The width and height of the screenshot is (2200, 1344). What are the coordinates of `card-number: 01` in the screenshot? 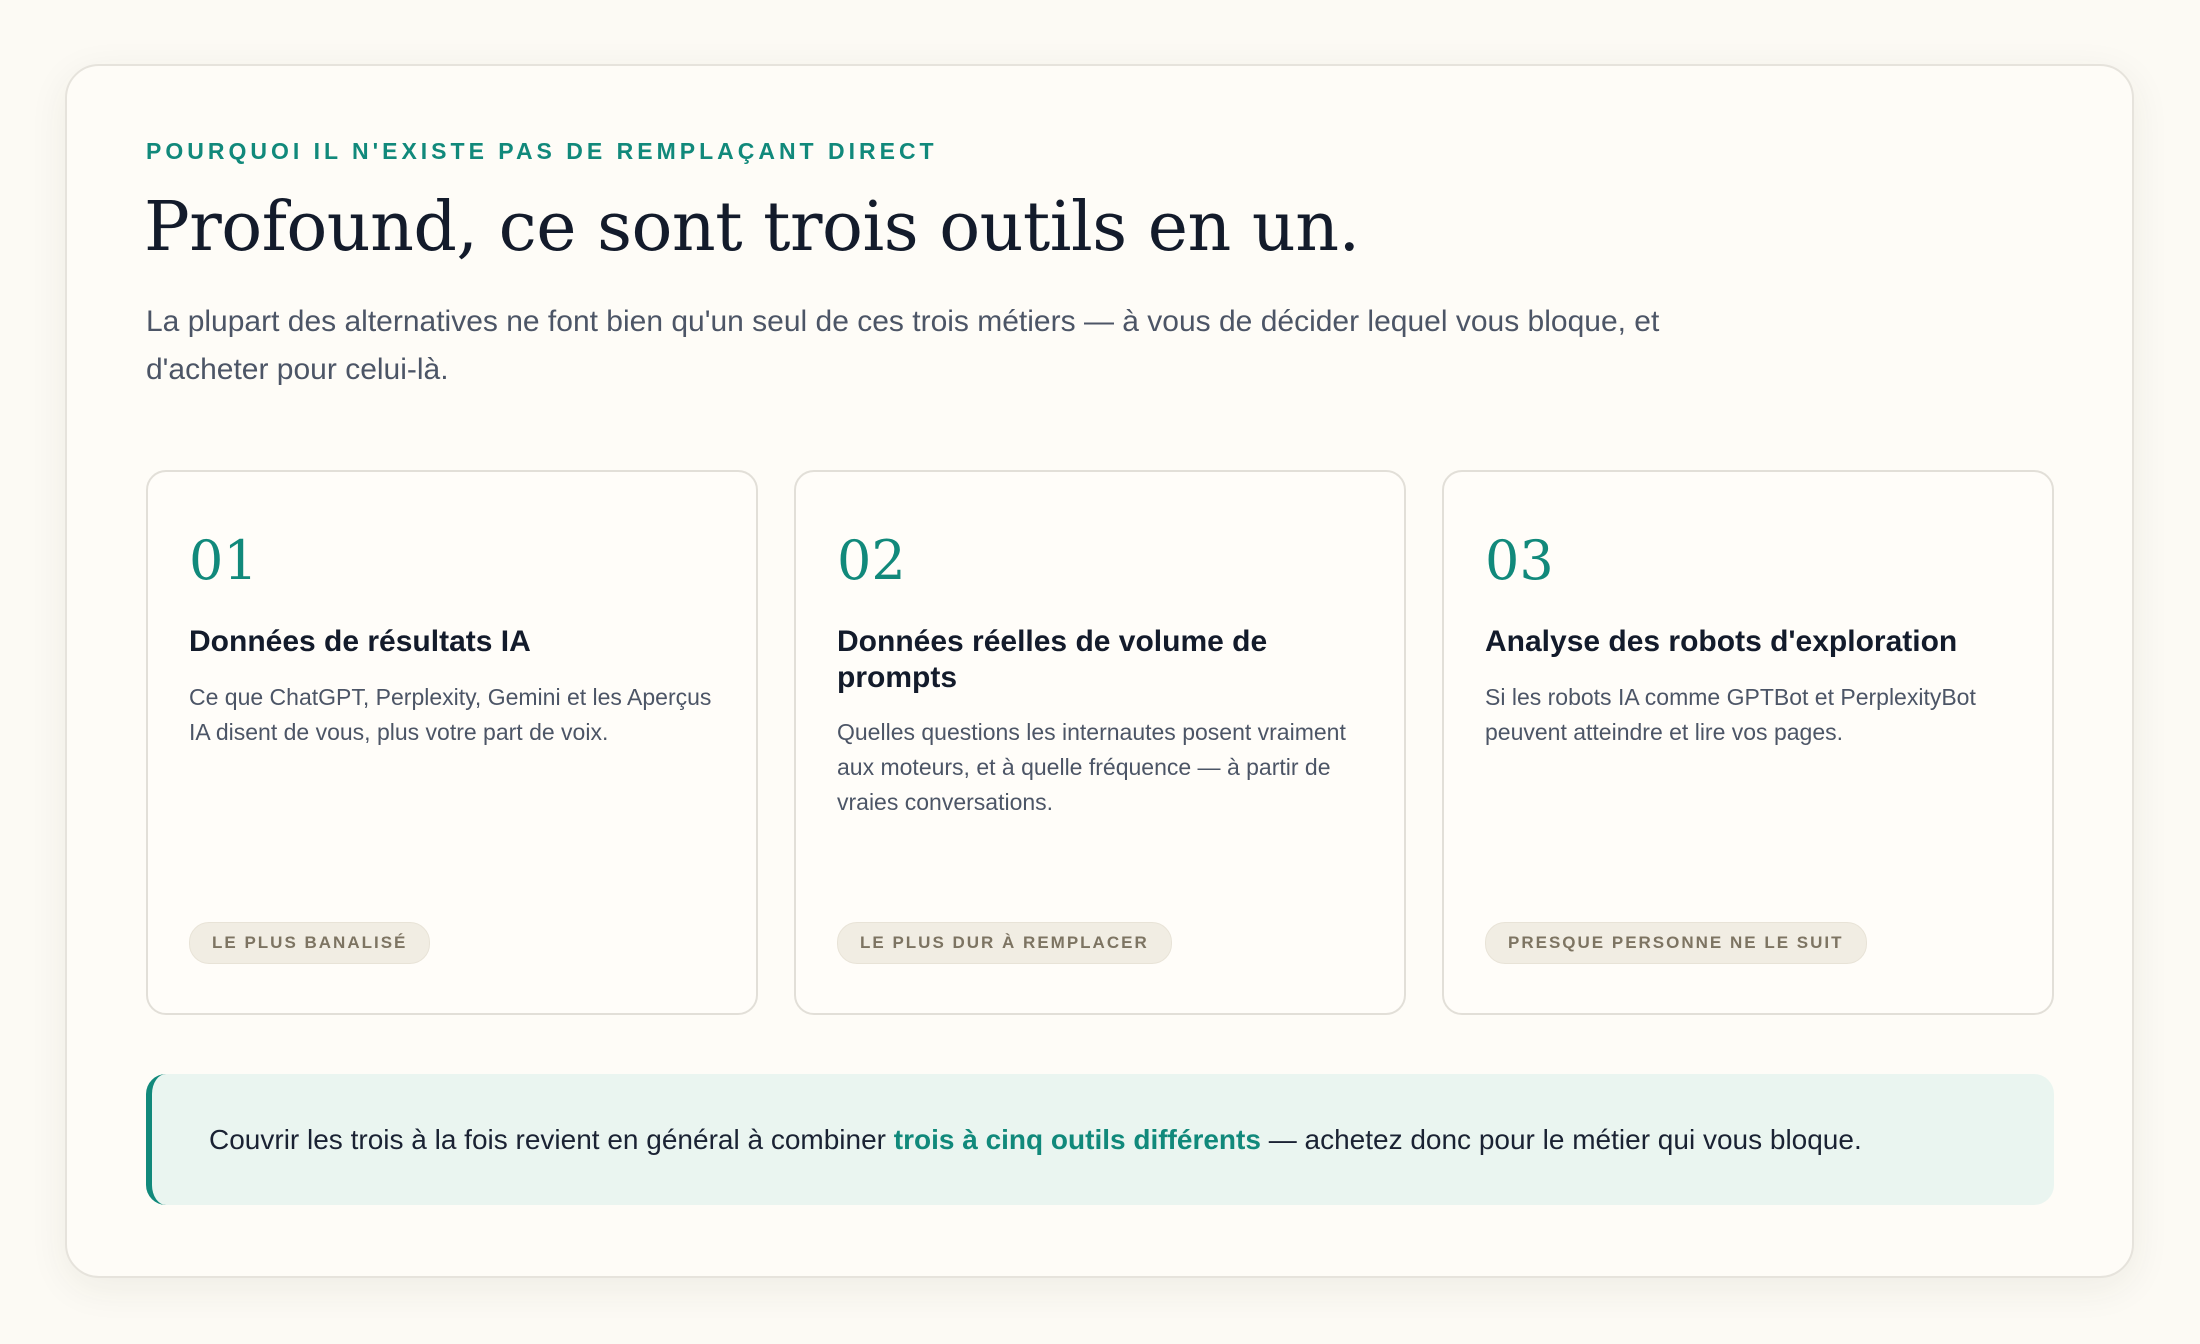 It's located at (223, 560).